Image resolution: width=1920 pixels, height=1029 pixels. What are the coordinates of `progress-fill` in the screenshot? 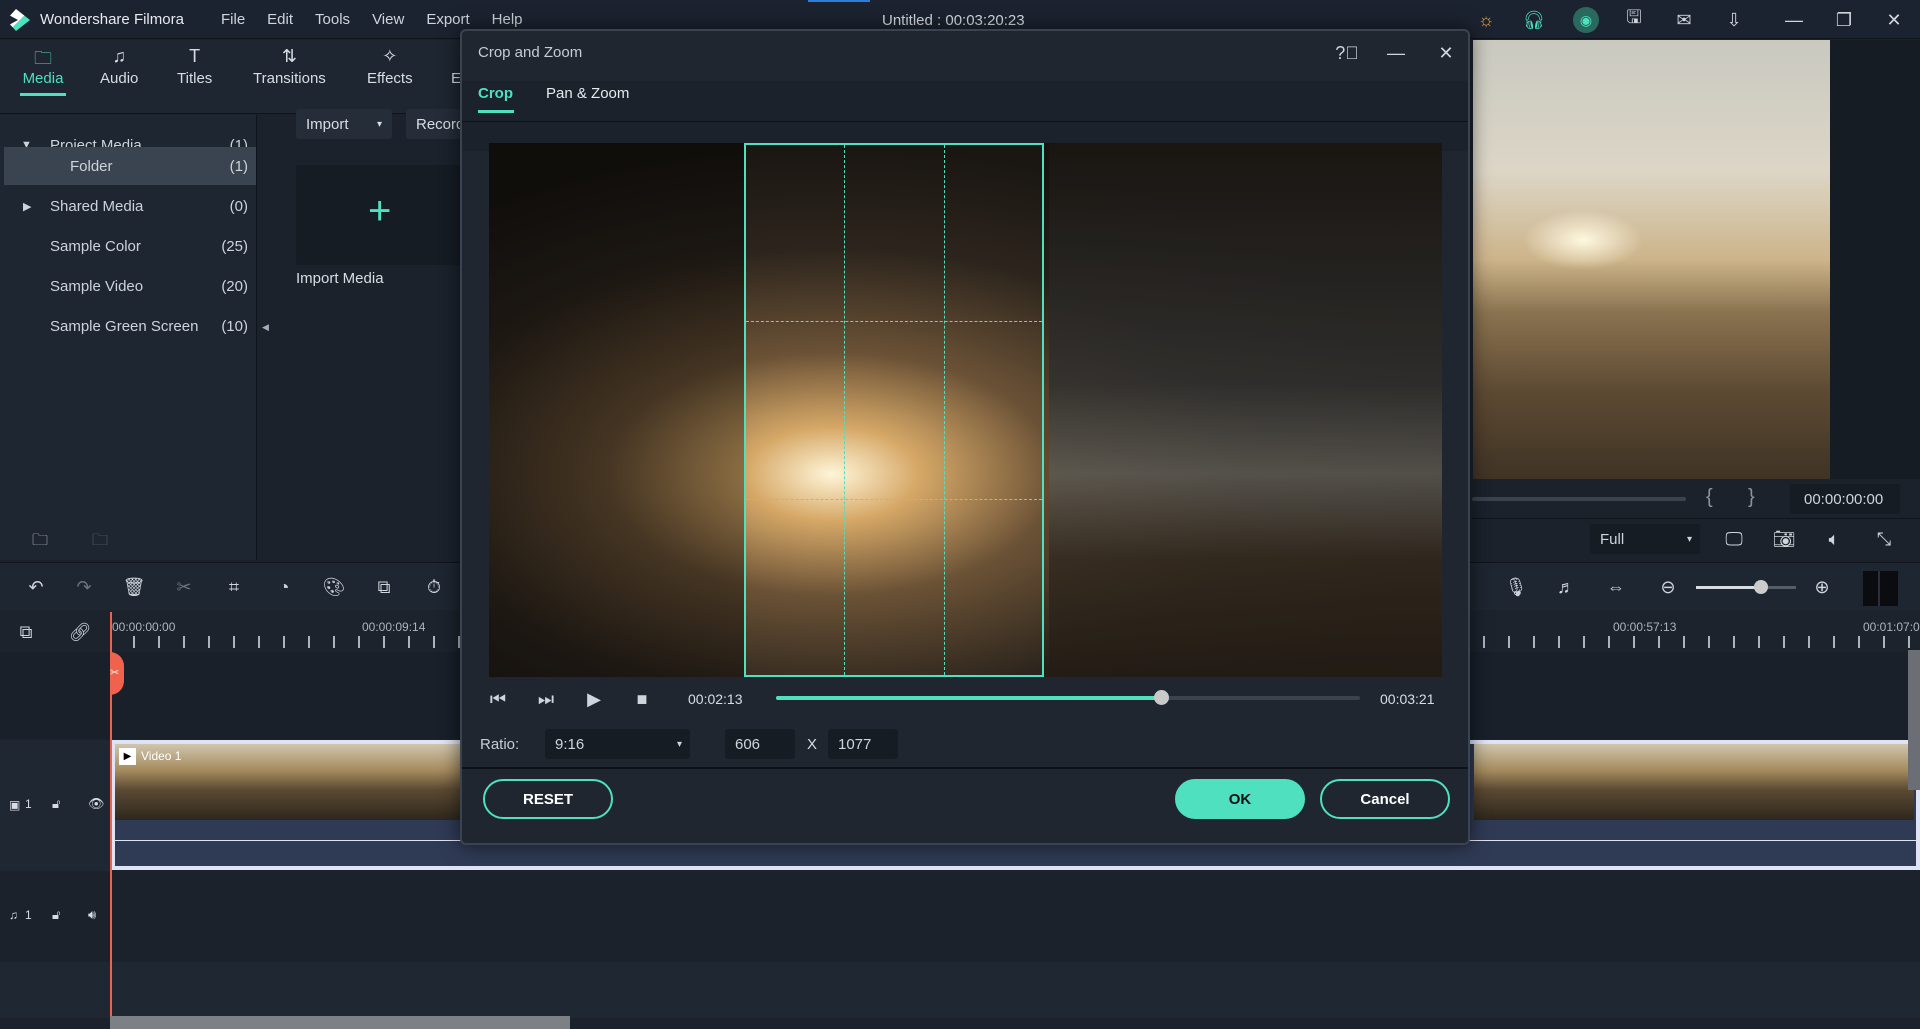 It's located at (969, 698).